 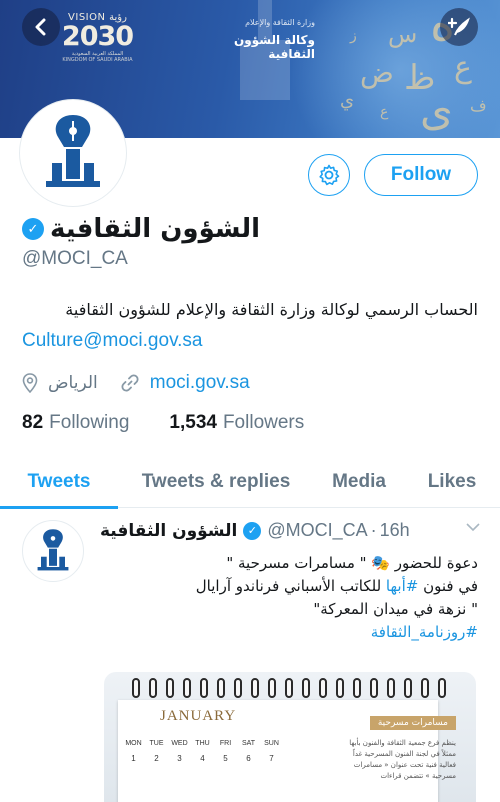 What do you see at coordinates (133, 758) in the screenshot?
I see `date-number: 1` at bounding box center [133, 758].